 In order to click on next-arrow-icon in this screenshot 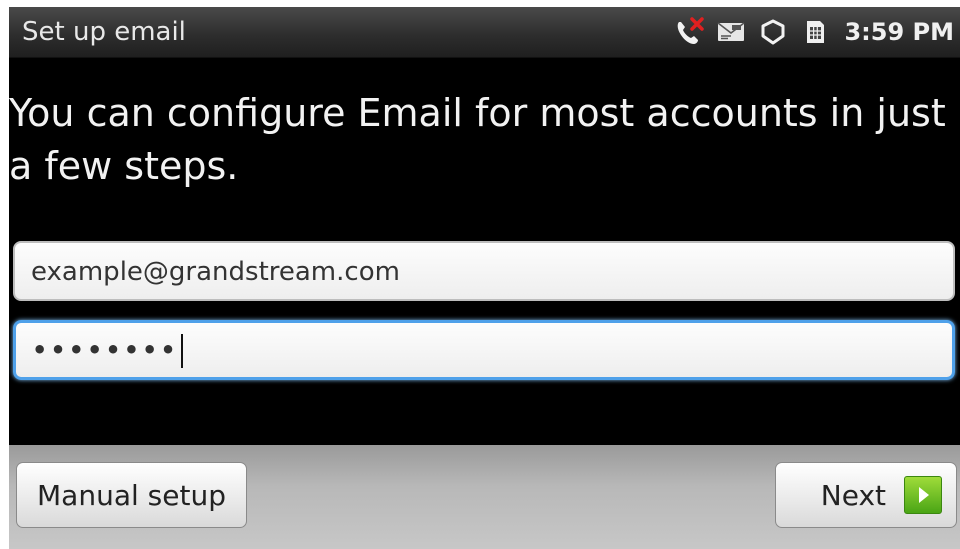, I will do `click(923, 495)`.